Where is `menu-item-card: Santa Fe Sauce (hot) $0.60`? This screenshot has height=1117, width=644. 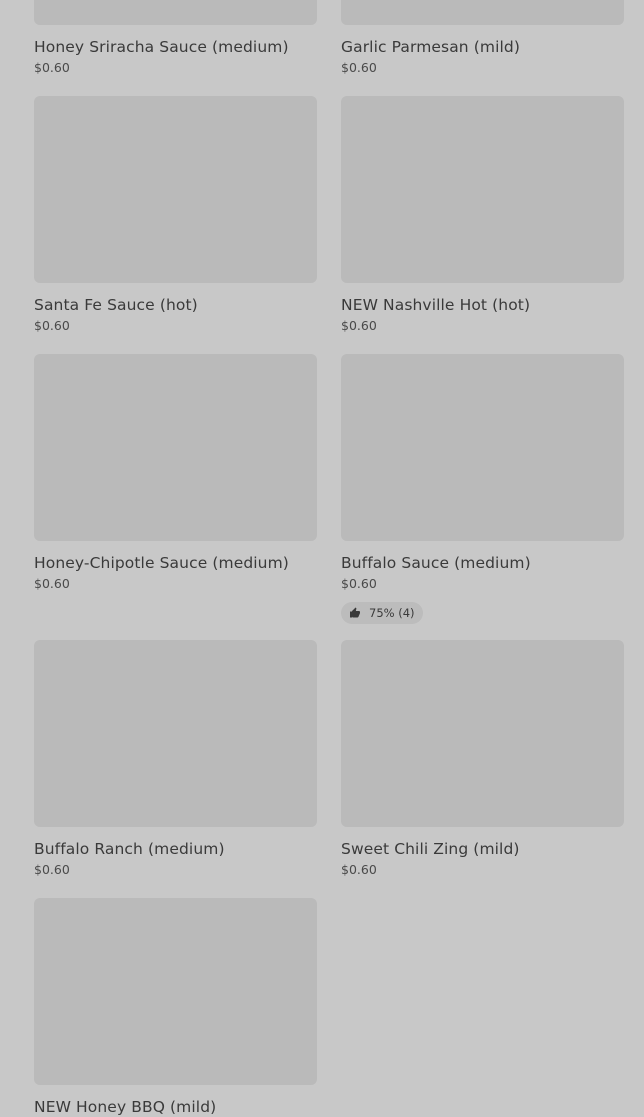 menu-item-card: Santa Fe Sauce (hot) $0.60 is located at coordinates (175, 215).